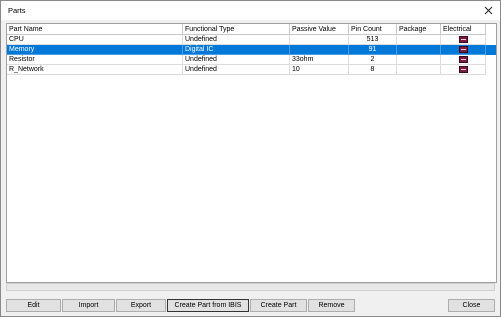 The width and height of the screenshot is (501, 317). What do you see at coordinates (331, 305) in the screenshot?
I see `remove-button: Remove` at bounding box center [331, 305].